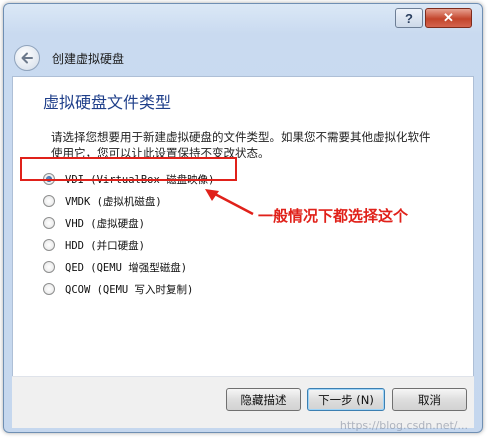 The width and height of the screenshot is (488, 438). I want to click on option-vhd: VHD (虚拟硬盘), so click(94, 223).